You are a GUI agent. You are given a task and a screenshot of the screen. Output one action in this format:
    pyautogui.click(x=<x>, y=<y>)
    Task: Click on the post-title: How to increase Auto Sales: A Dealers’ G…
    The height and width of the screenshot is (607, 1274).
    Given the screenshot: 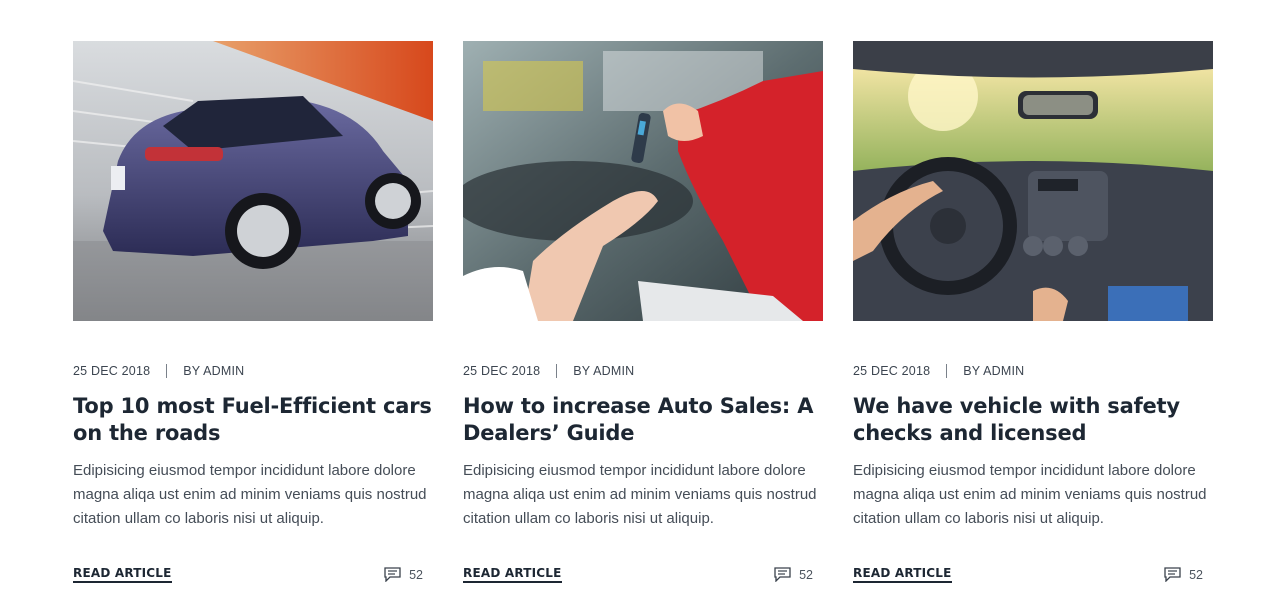 What is the action you would take?
    pyautogui.click(x=643, y=420)
    